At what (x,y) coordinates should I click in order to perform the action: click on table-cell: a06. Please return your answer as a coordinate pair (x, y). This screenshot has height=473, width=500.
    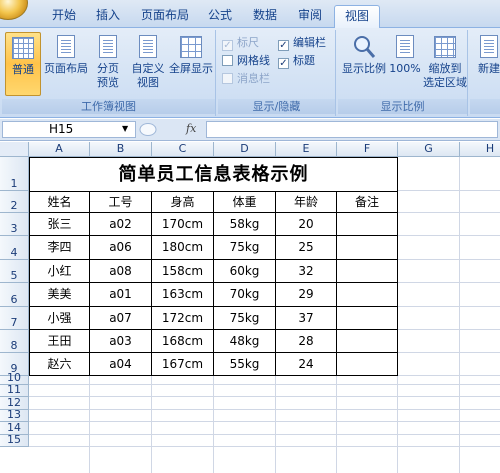
    Looking at the image, I should click on (121, 248).